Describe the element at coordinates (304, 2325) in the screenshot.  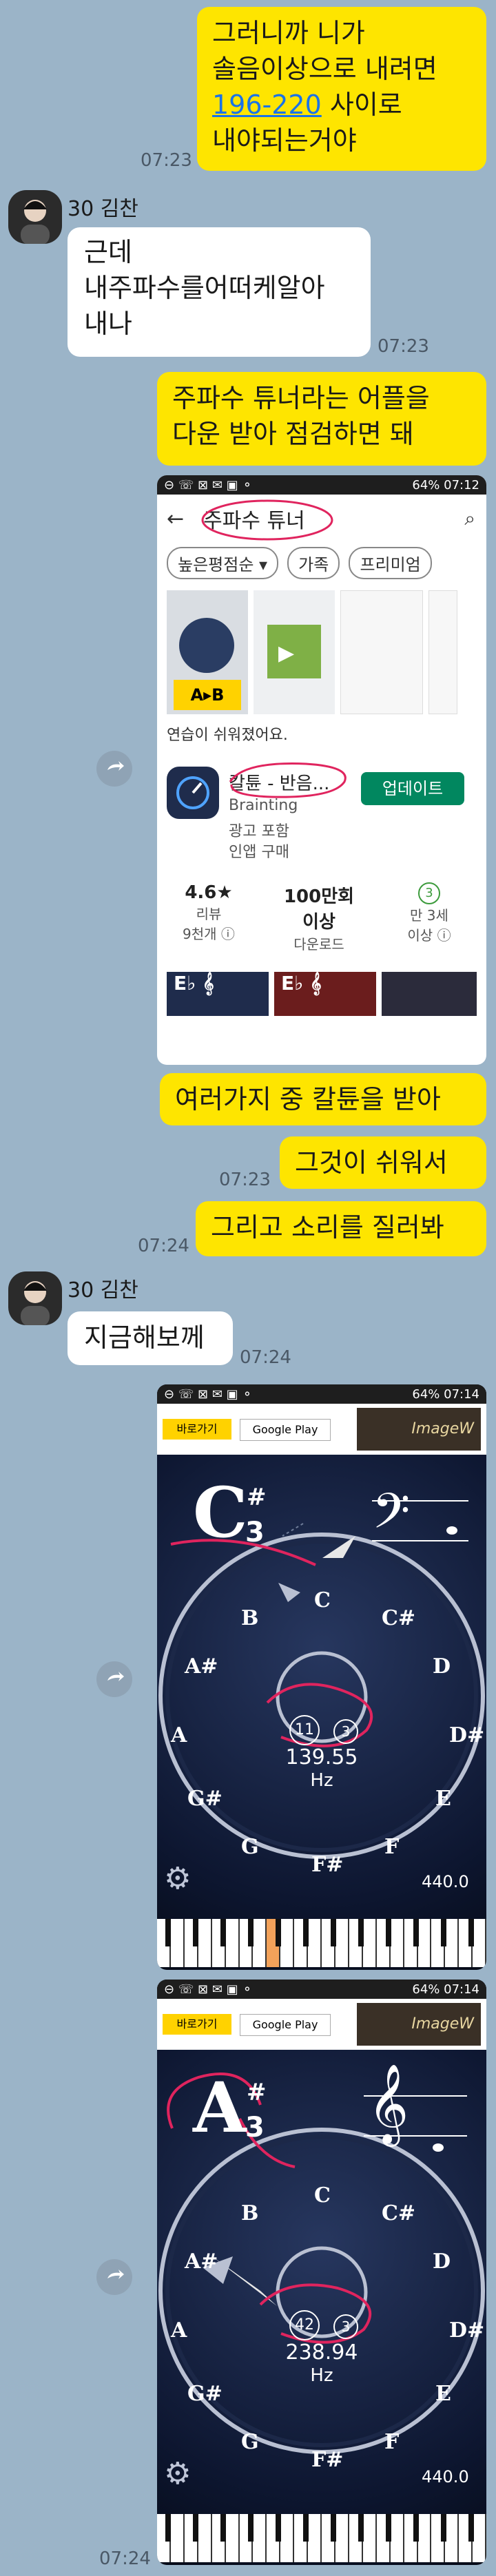
I see `cents-indicator: 42` at that location.